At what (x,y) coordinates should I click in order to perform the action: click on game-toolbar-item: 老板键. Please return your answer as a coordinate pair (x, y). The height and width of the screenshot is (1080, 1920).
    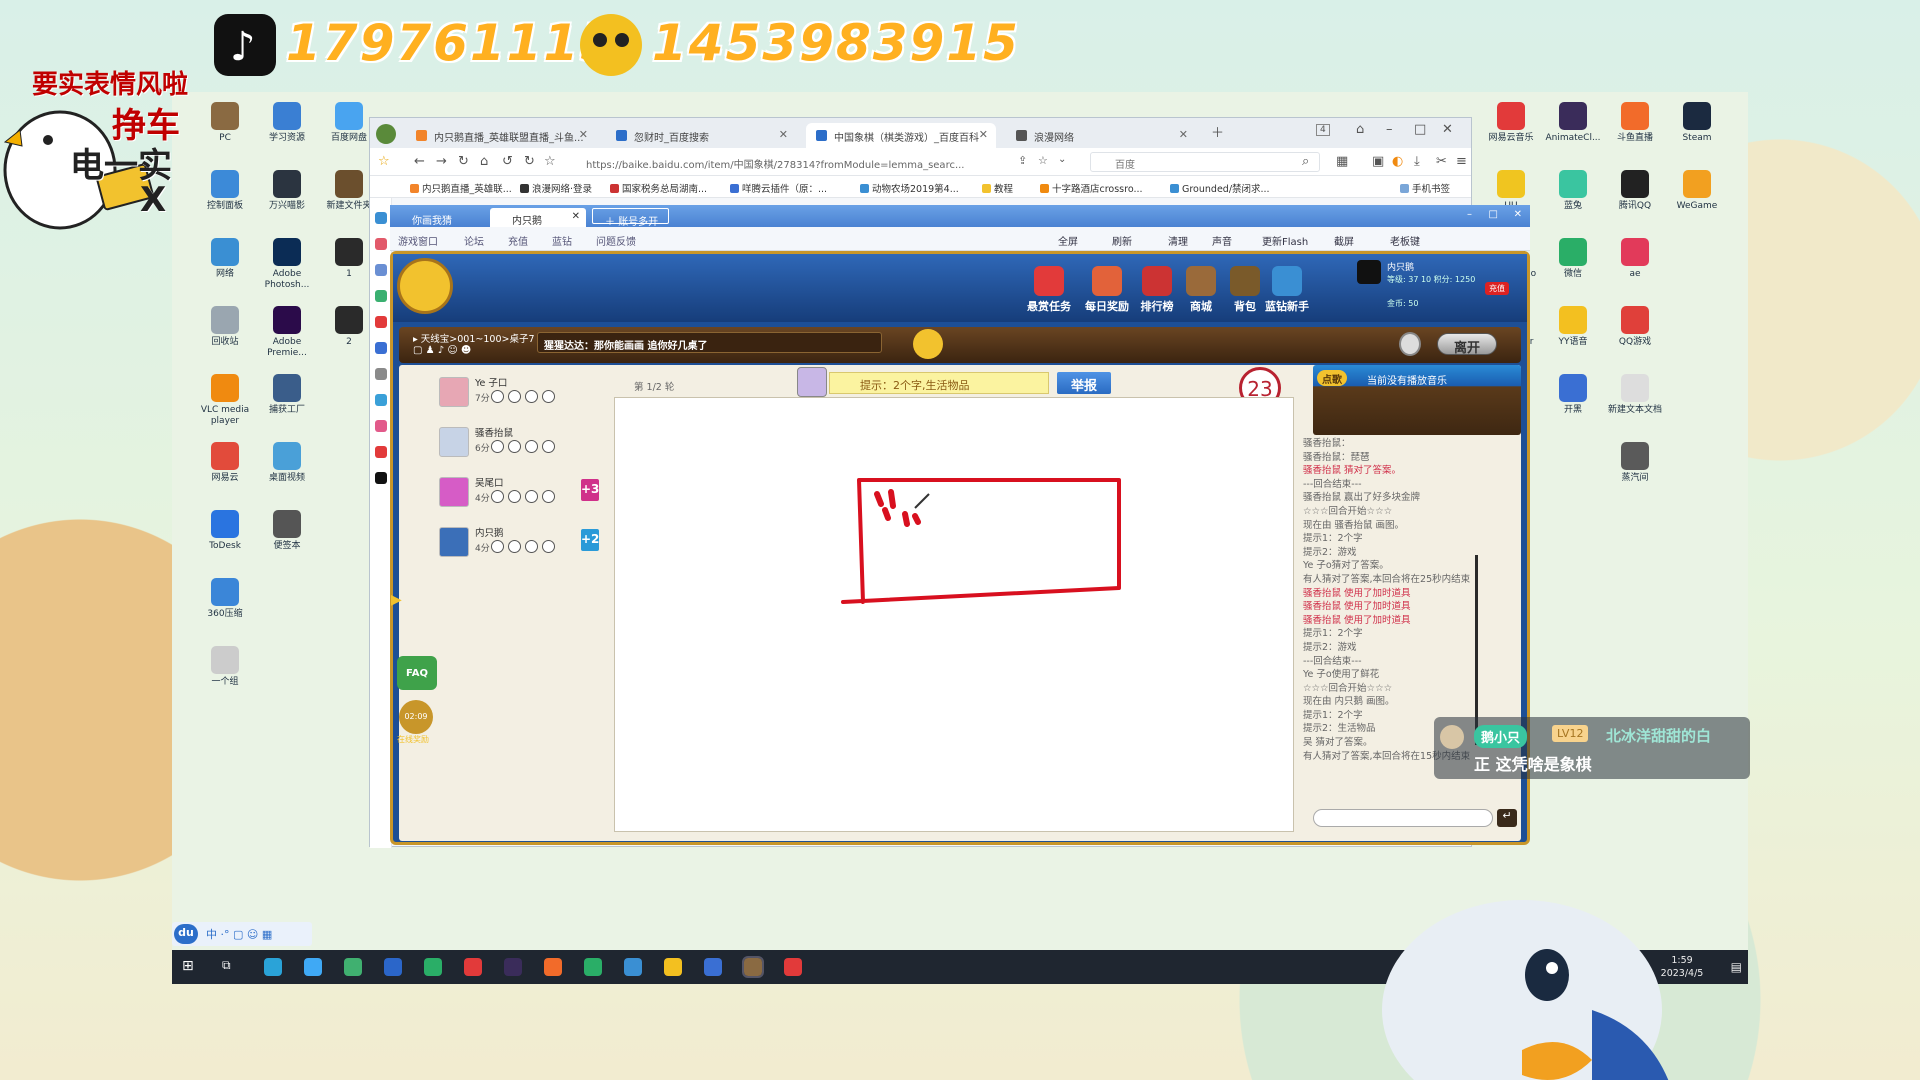
    Looking at the image, I should click on (1405, 240).